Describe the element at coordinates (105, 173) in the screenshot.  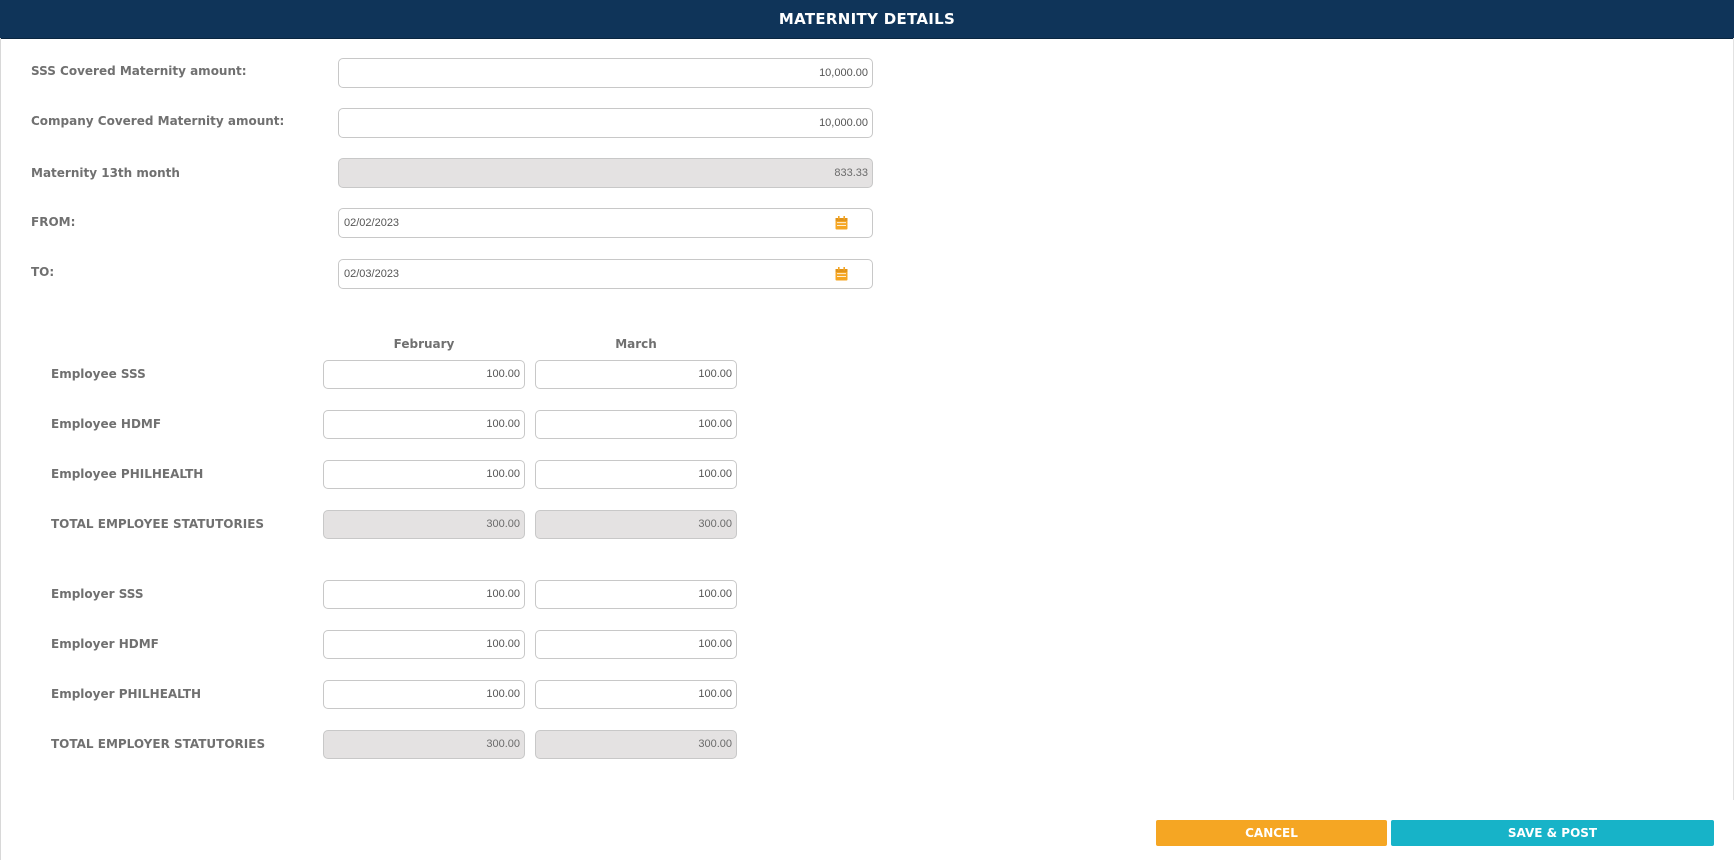
I see `maternity-13th-month-label: Maternity 13th month` at that location.